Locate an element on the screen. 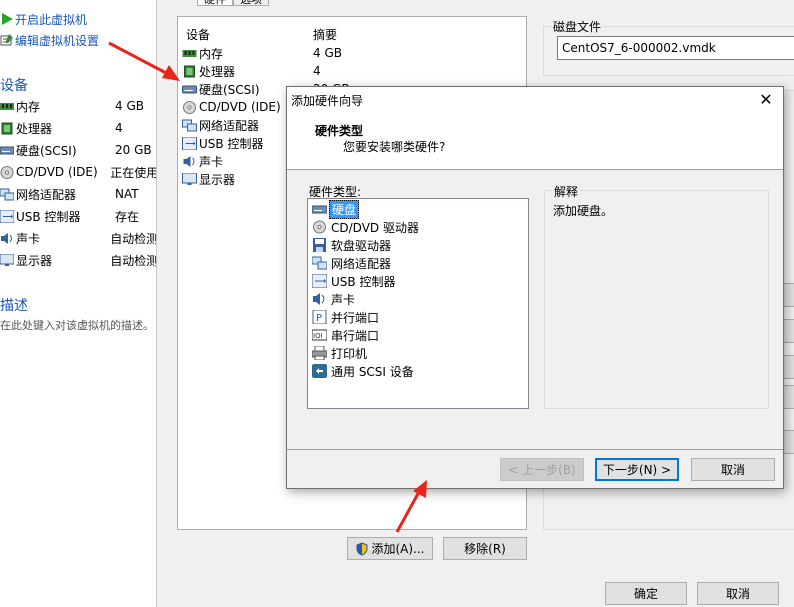 Image resolution: width=794 pixels, height=607 pixels. parallel-port-icon: P is located at coordinates (319, 317).